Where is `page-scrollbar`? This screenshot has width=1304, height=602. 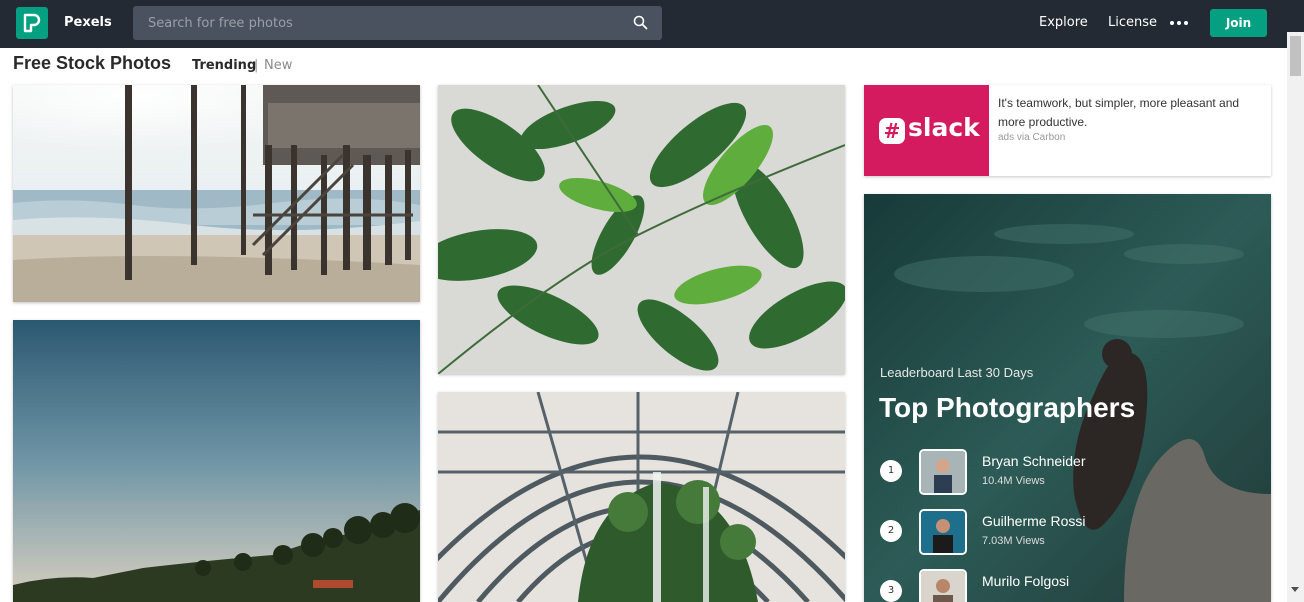 page-scrollbar is located at coordinates (1295, 317).